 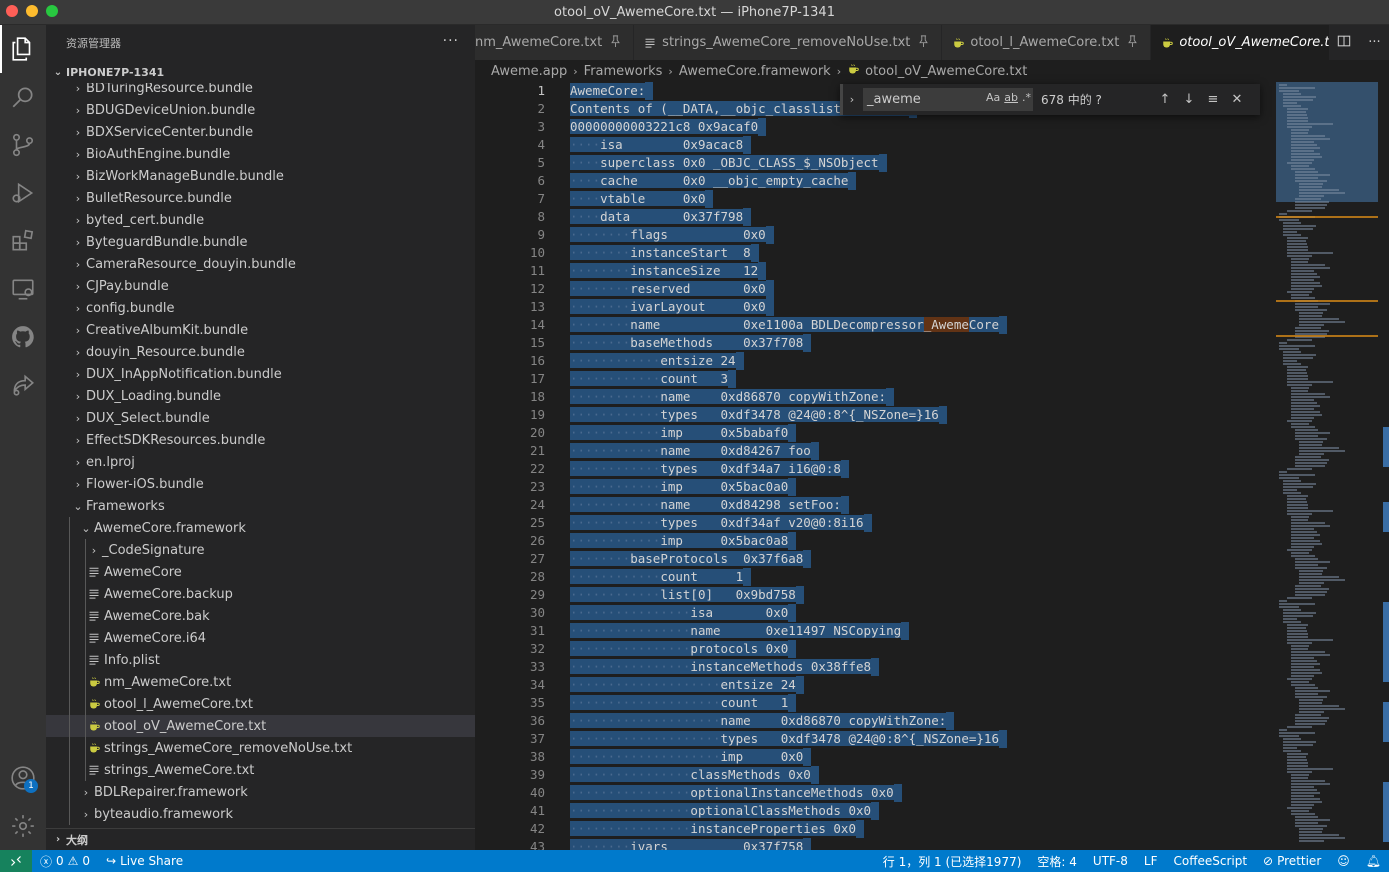 What do you see at coordinates (23, 826) in the screenshot?
I see `settings-gear-icon` at bounding box center [23, 826].